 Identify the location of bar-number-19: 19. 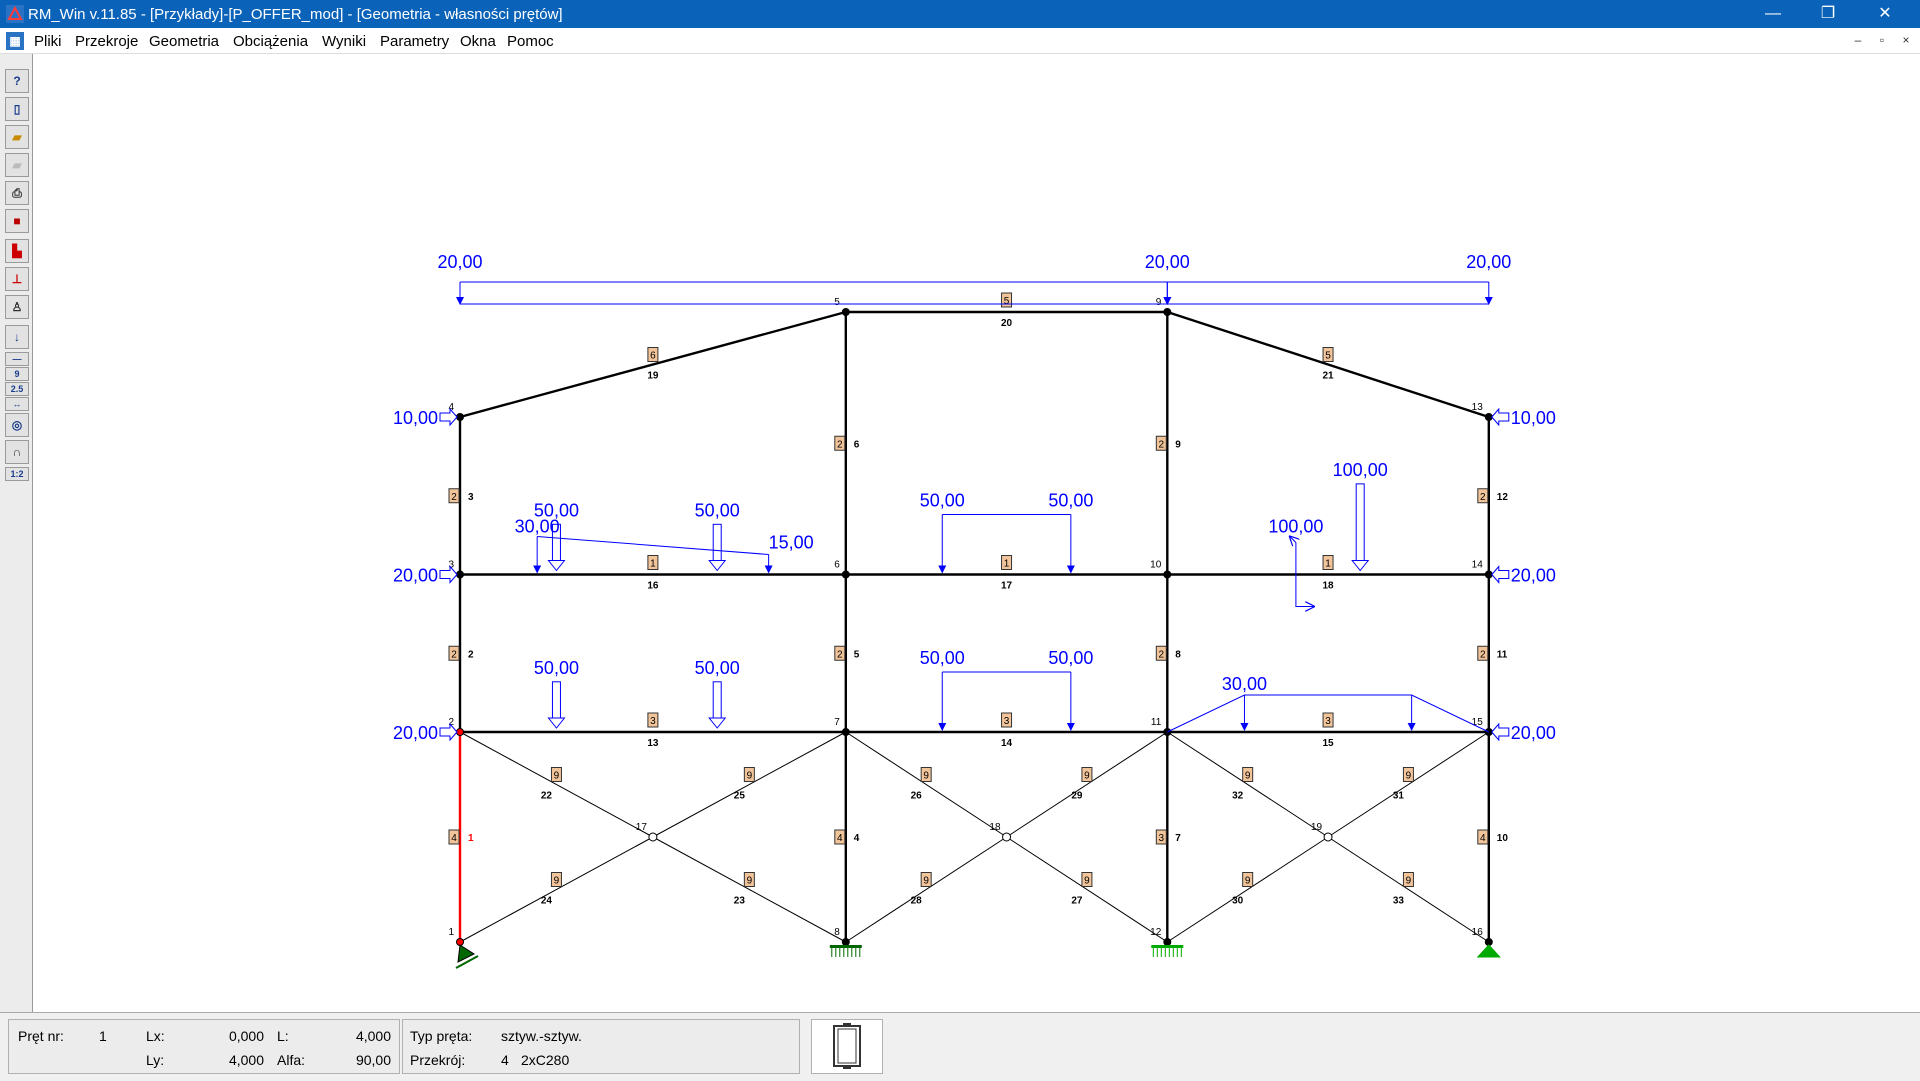
(653, 376).